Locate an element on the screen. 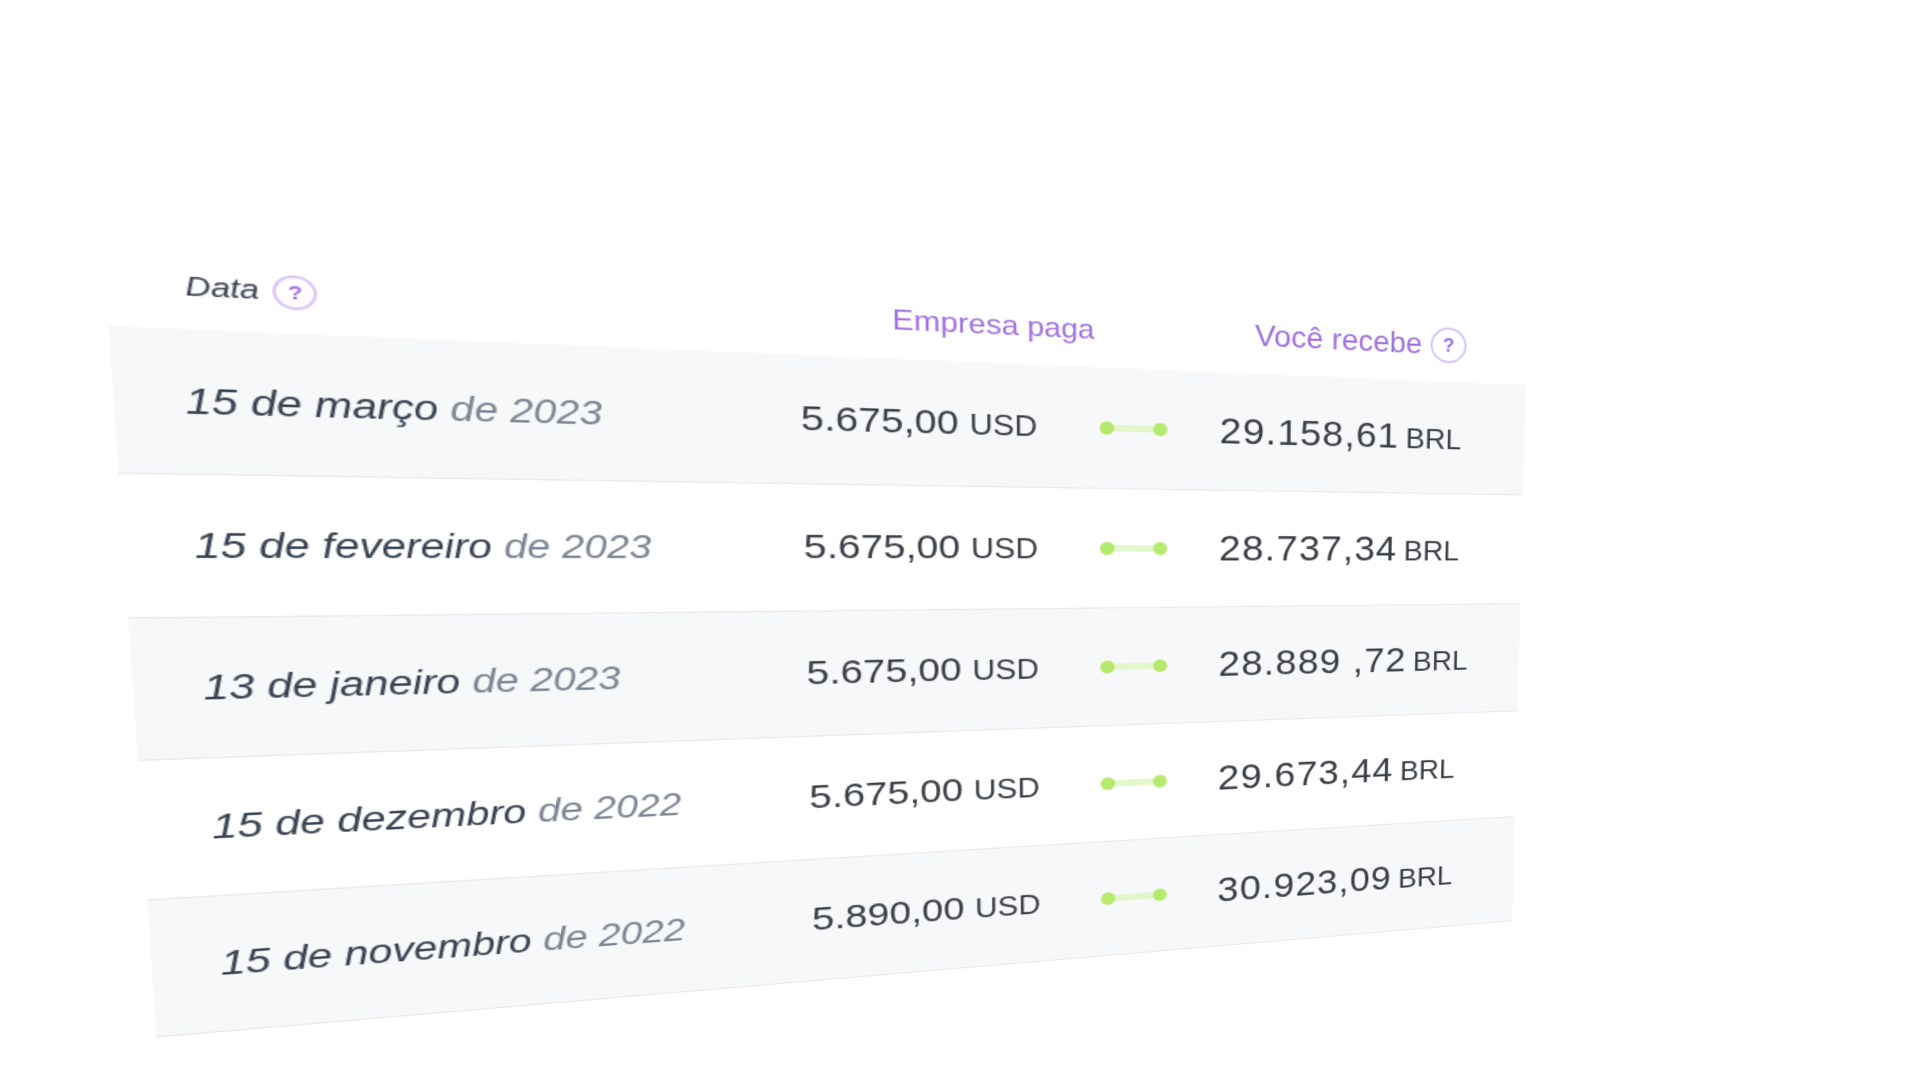 The image size is (1920, 1080). row-date: 15 de março de 2023 is located at coordinates (393, 407).